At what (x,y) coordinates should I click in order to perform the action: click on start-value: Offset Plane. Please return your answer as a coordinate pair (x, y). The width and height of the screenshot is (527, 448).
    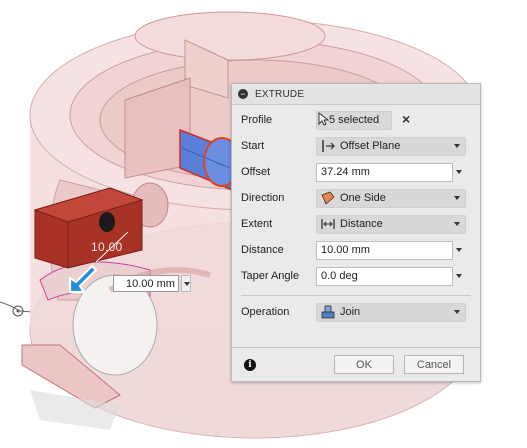
    Looking at the image, I should click on (370, 146).